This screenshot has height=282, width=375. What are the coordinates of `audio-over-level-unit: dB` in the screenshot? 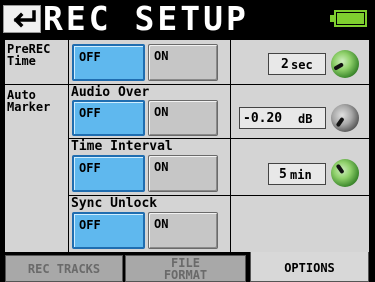 It's located at (305, 119).